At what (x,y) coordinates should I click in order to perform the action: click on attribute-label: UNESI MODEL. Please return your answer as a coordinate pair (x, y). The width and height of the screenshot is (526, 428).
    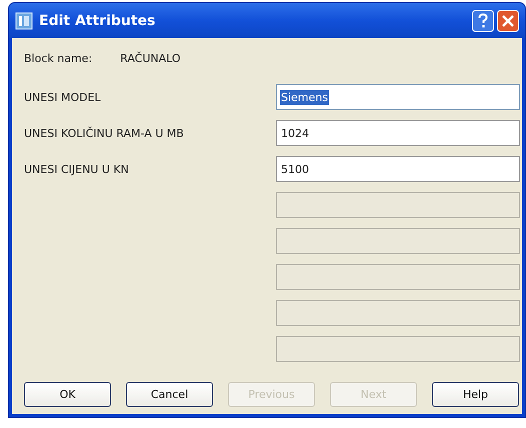
    Looking at the image, I should click on (62, 97).